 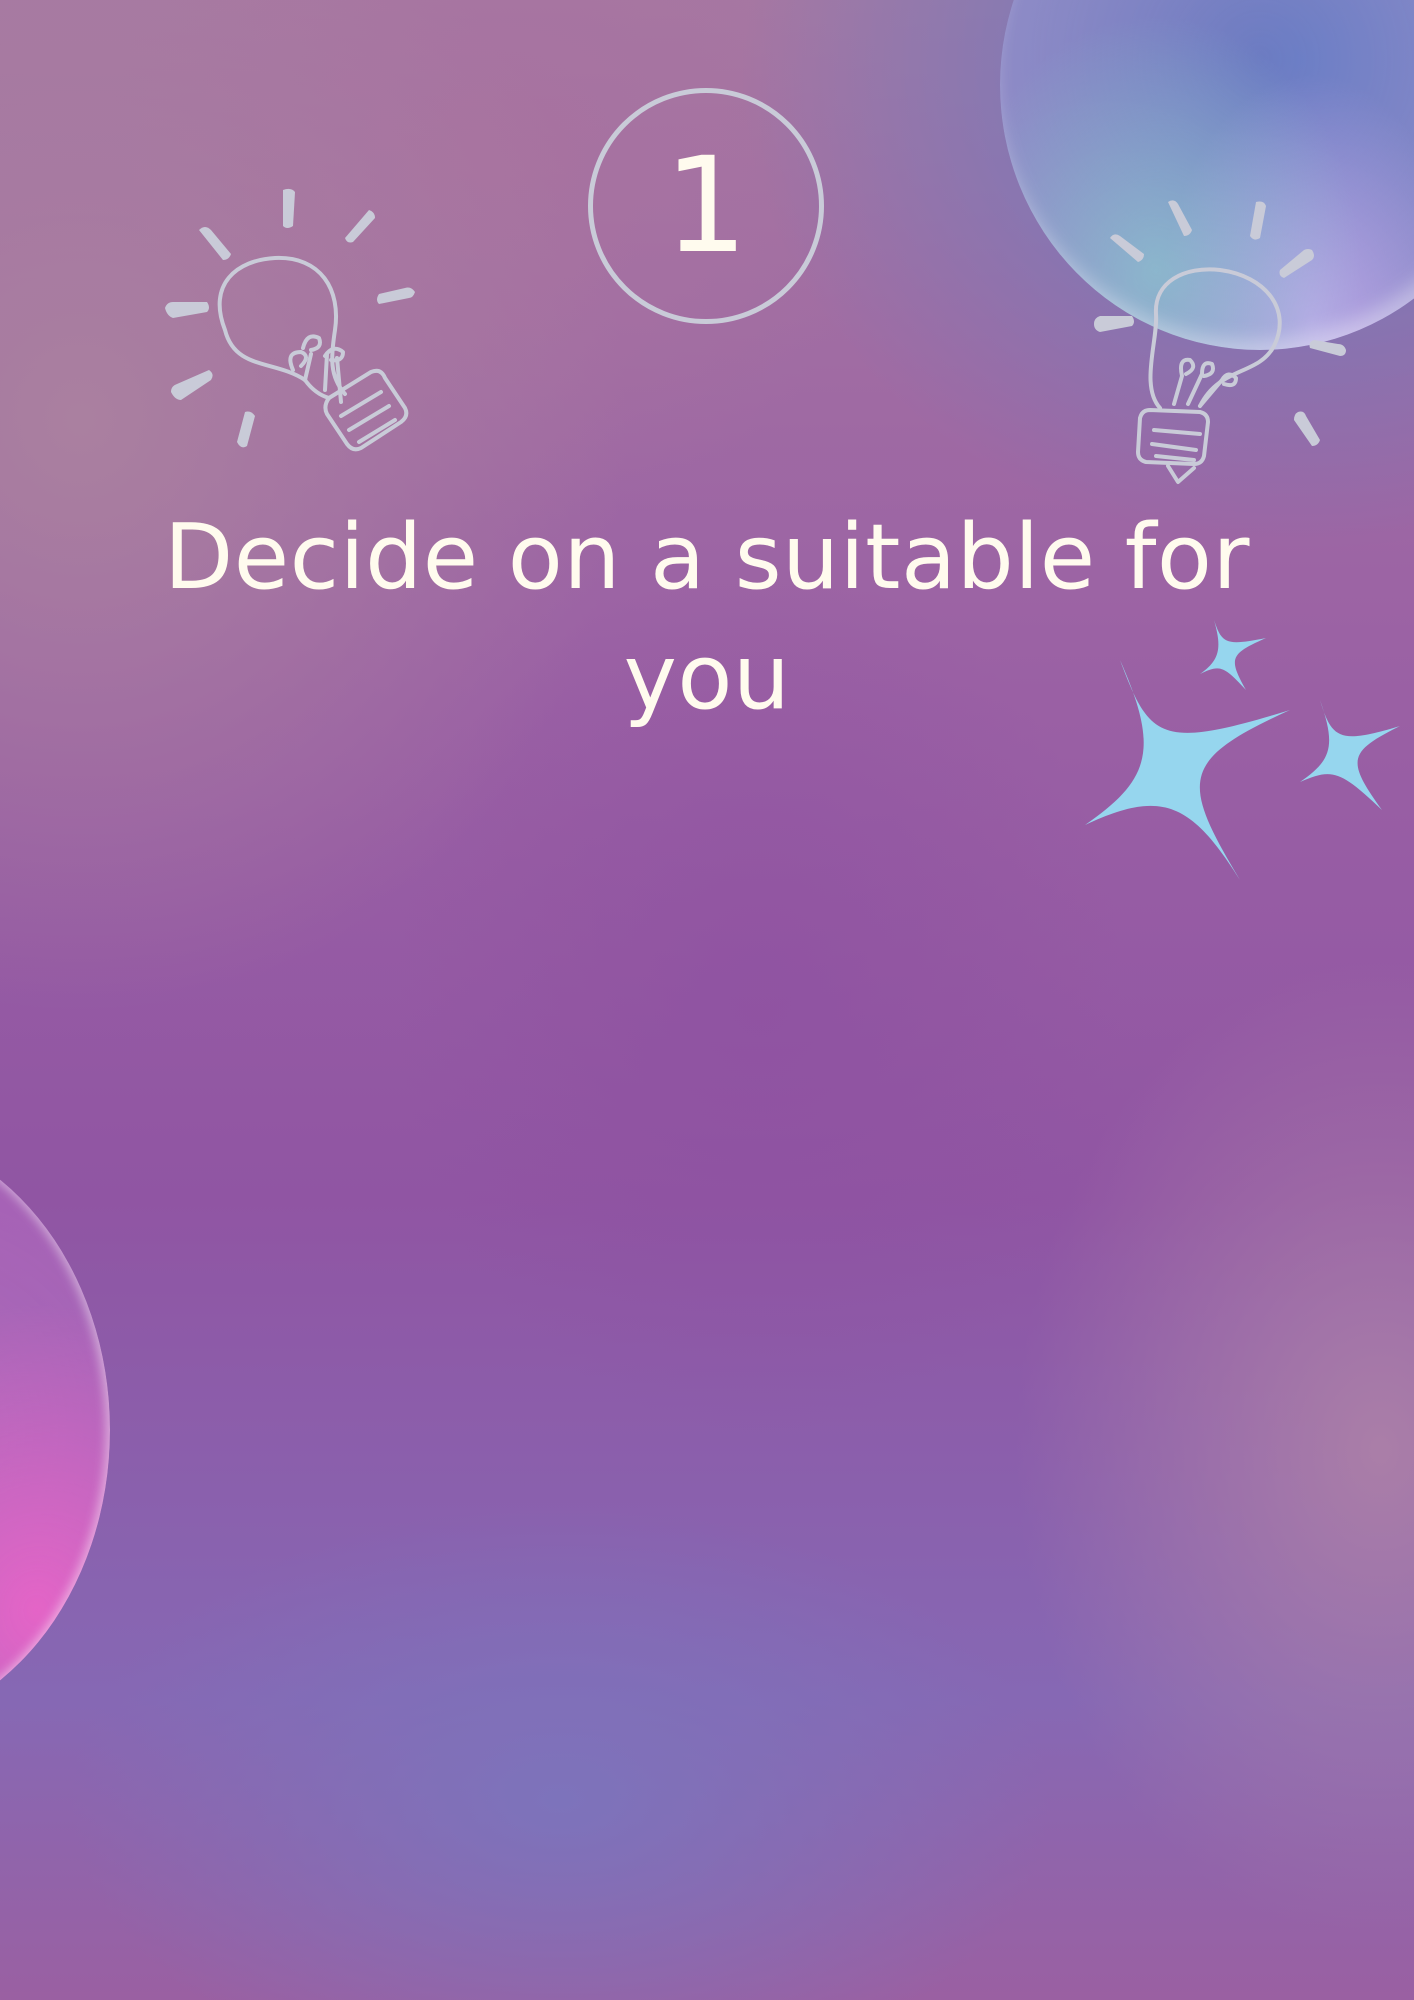 What do you see at coordinates (55, 1430) in the screenshot?
I see `bubble-decoration-bottom-left` at bounding box center [55, 1430].